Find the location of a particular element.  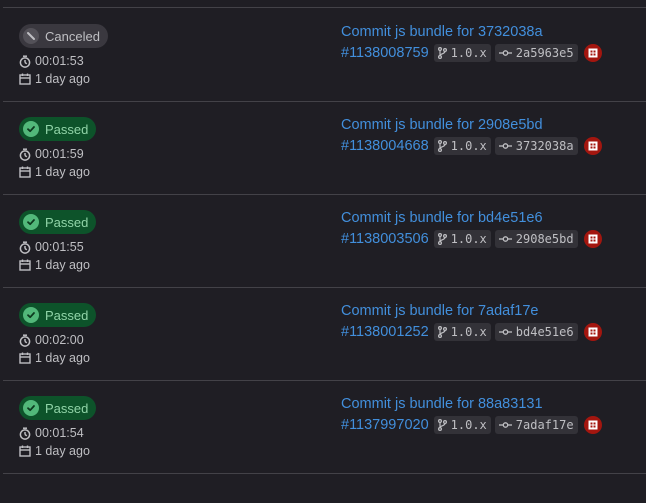

commit-sha: bd4e51e6 is located at coordinates (536, 332).